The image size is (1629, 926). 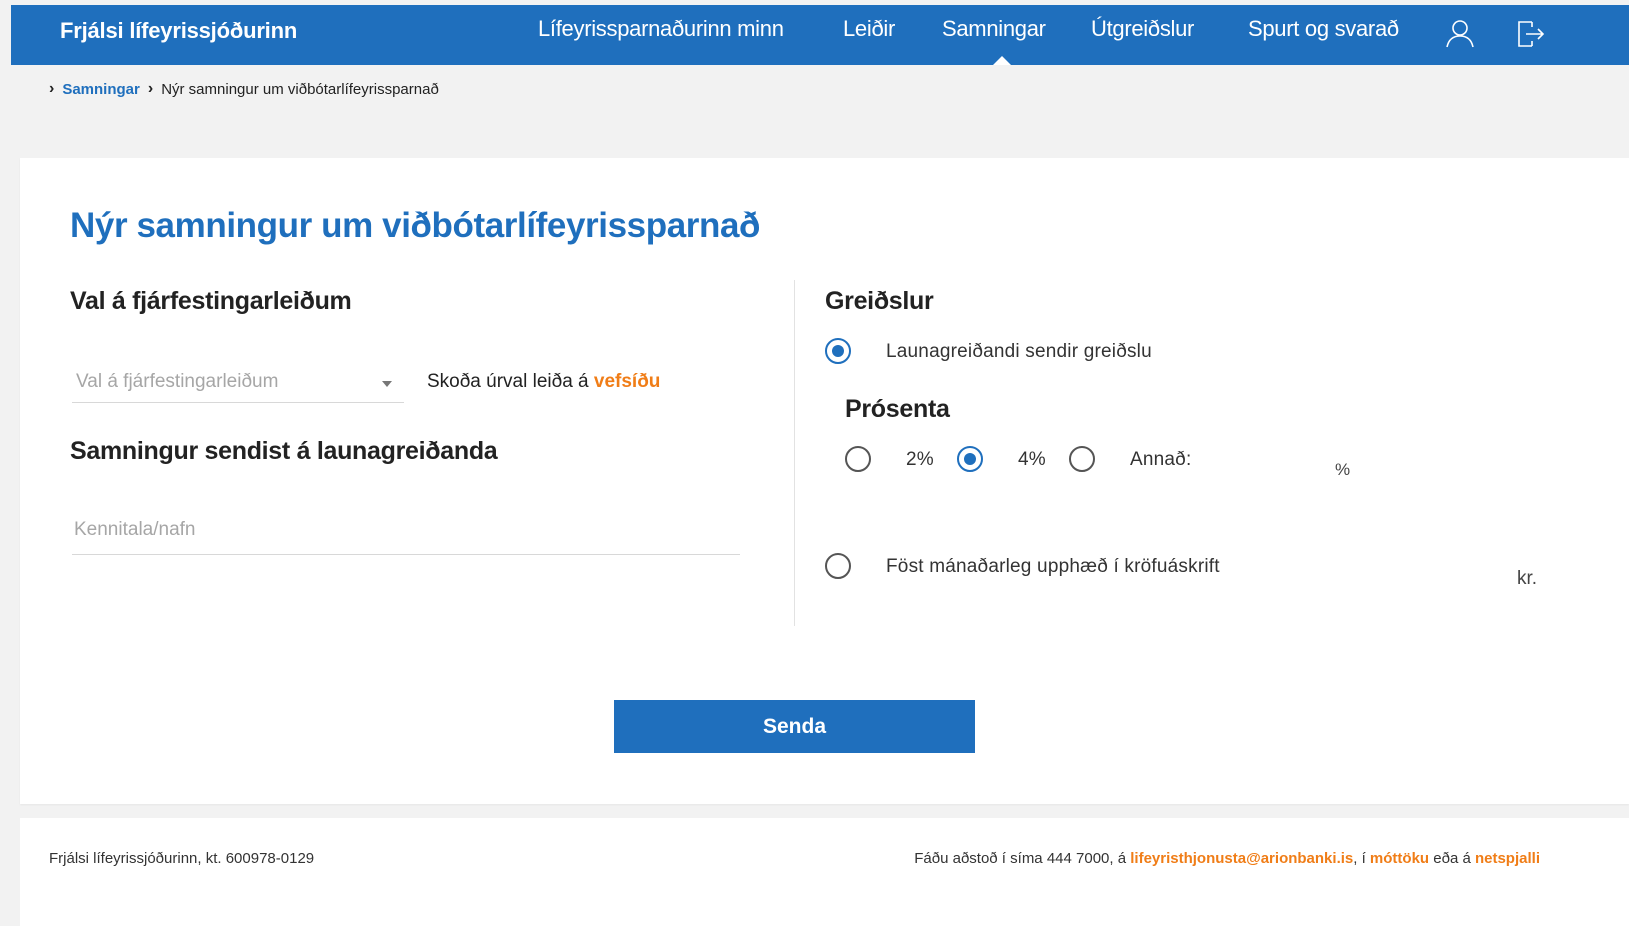 I want to click on percent-heading: Prósenta, so click(x=897, y=409).